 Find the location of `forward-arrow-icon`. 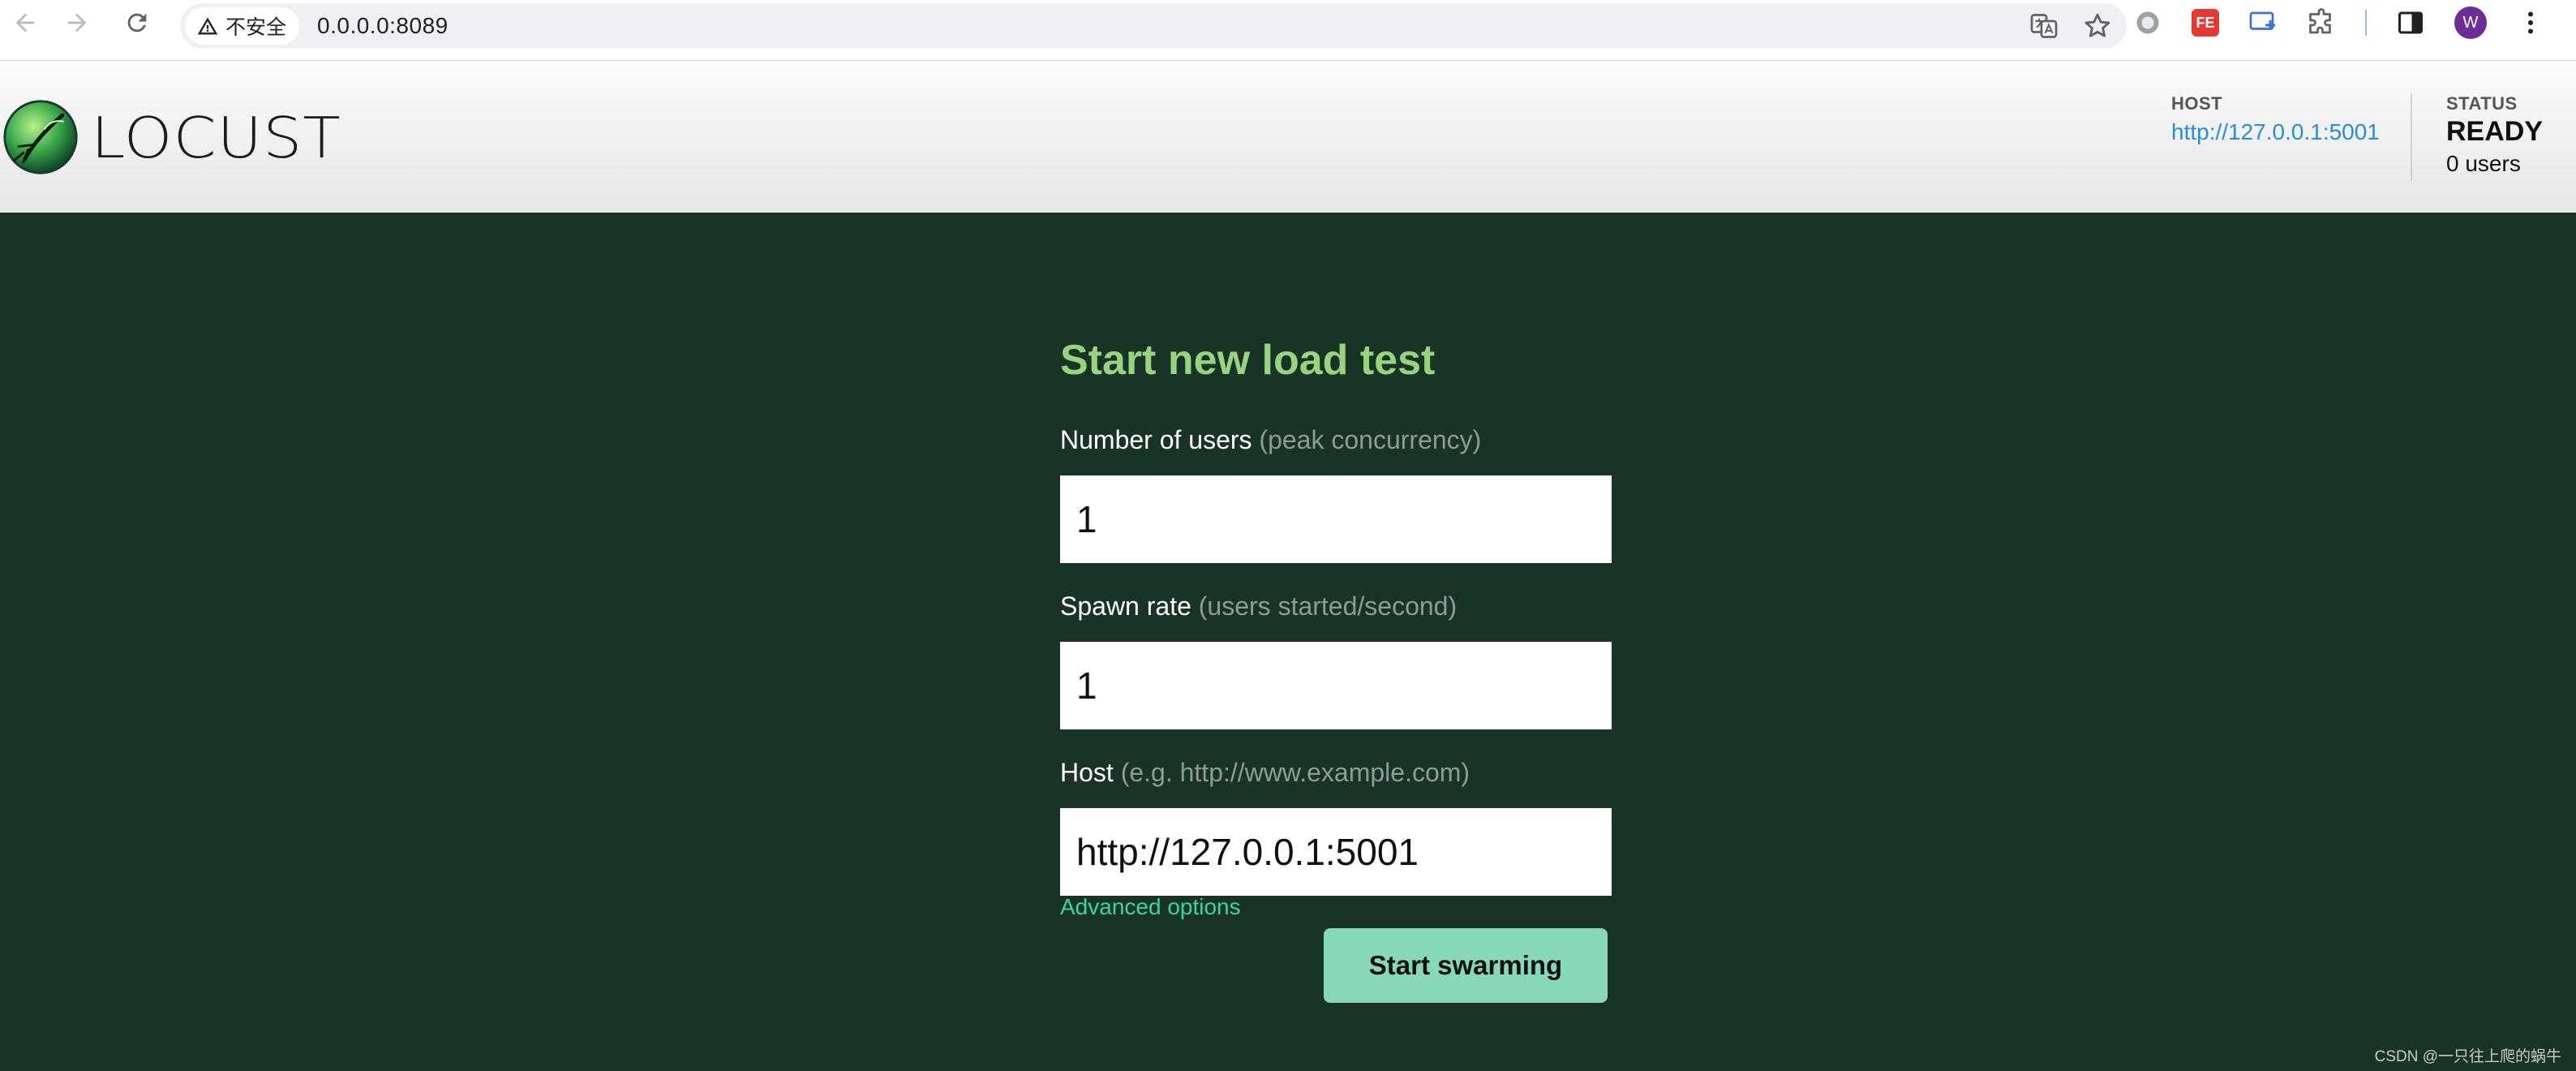

forward-arrow-icon is located at coordinates (77, 22).